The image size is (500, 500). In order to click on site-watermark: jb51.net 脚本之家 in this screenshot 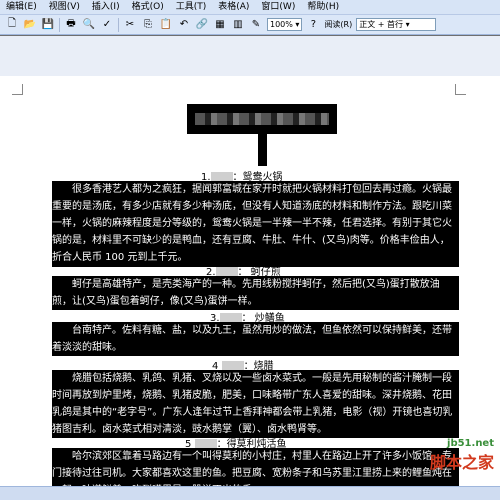, I will do `click(462, 455)`.